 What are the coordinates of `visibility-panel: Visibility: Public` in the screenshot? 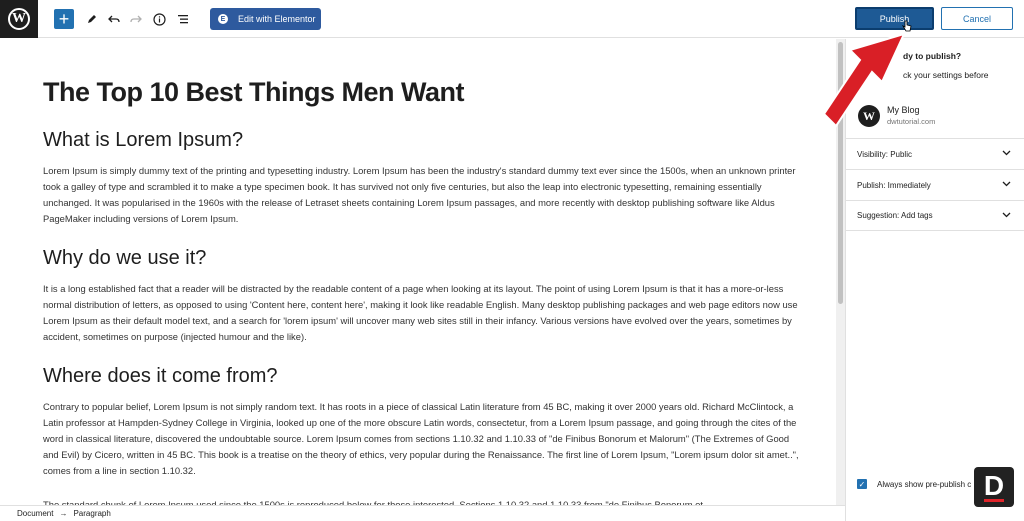 It's located at (935, 153).